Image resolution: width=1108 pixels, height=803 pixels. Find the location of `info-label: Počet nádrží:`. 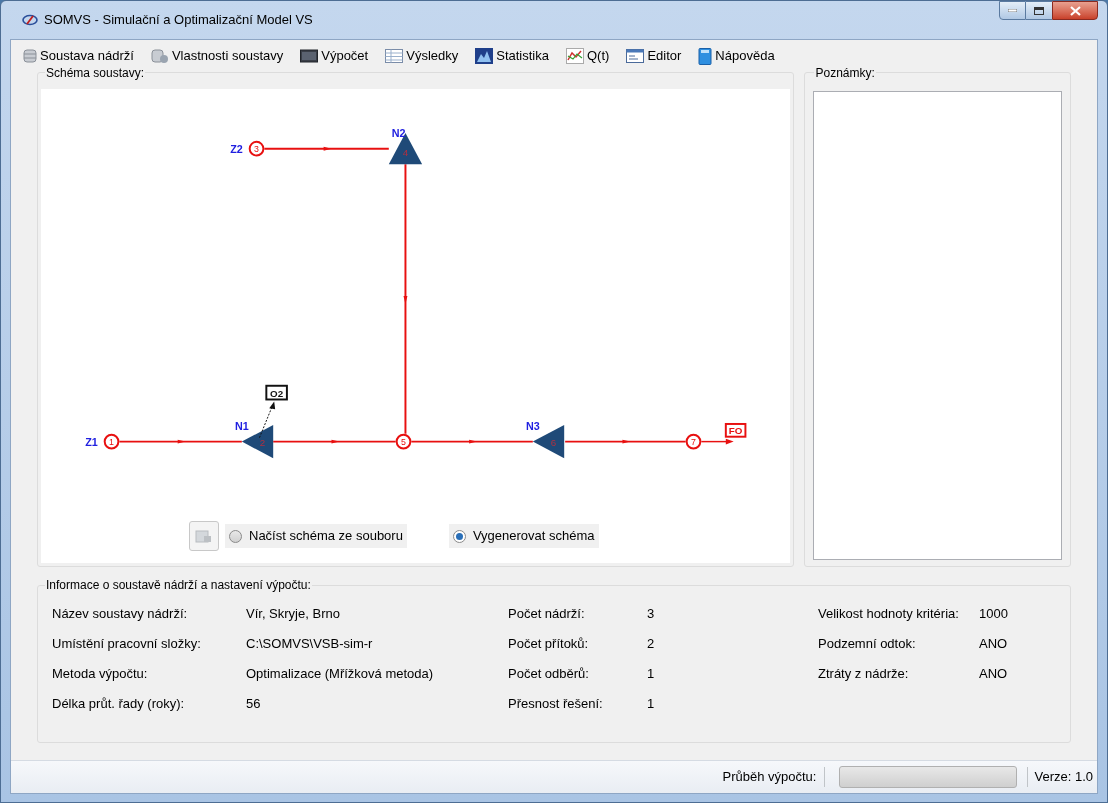

info-label: Počet nádrží: is located at coordinates (547, 614).